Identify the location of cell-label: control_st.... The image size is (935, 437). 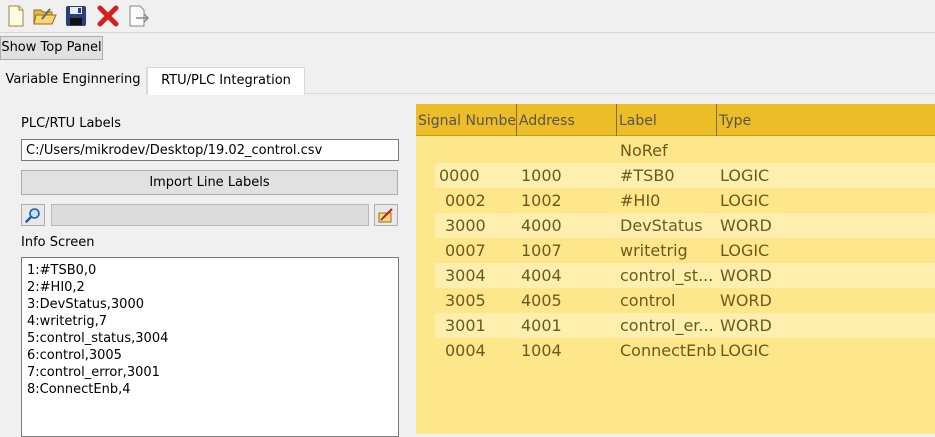
(667, 275).